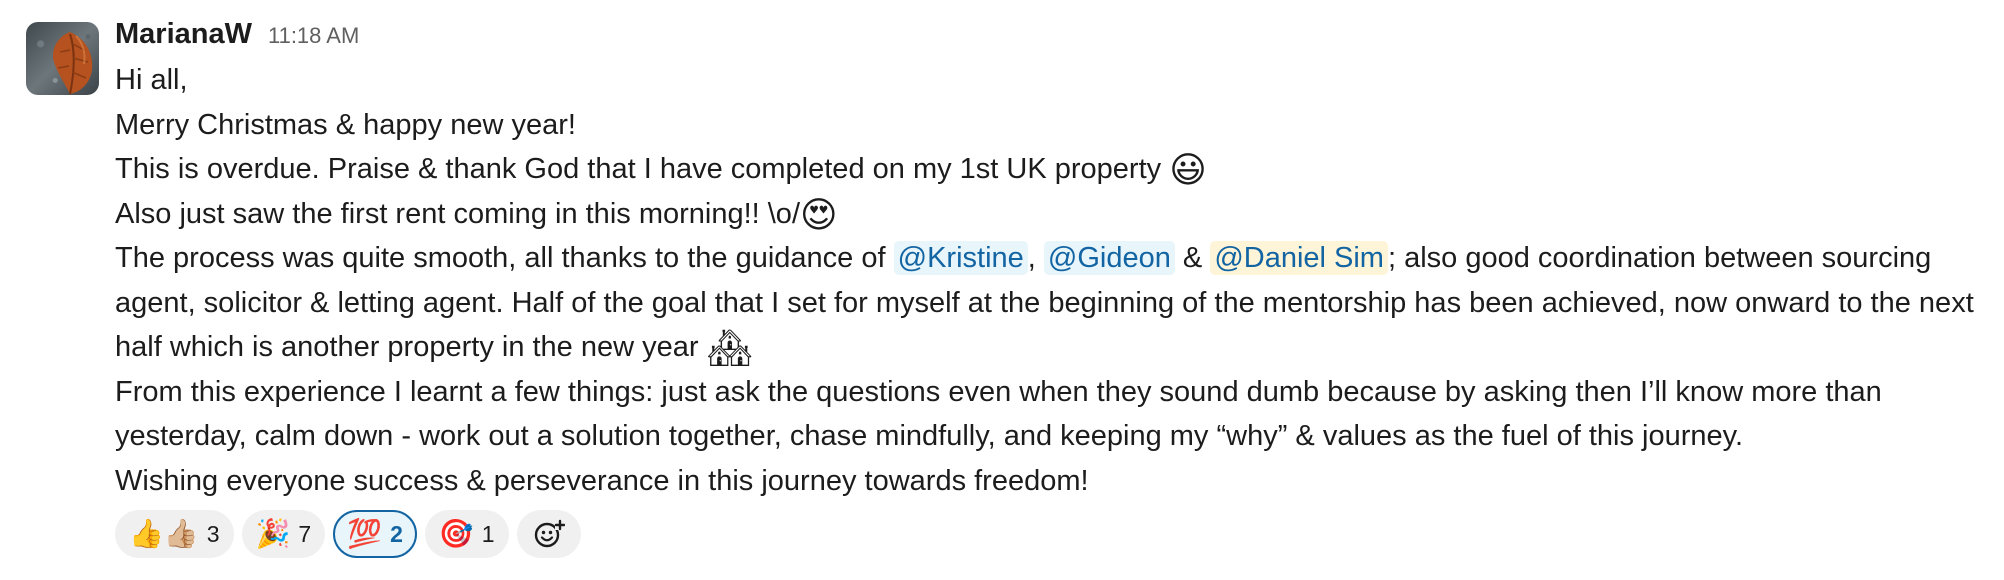  What do you see at coordinates (213, 533) in the screenshot?
I see `reaction-count: 3` at bounding box center [213, 533].